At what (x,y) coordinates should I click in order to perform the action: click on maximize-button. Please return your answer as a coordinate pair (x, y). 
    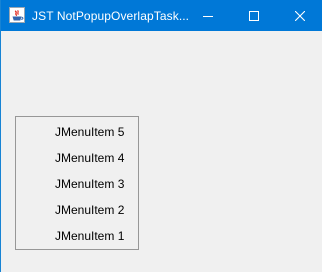
    Looking at the image, I should click on (254, 15).